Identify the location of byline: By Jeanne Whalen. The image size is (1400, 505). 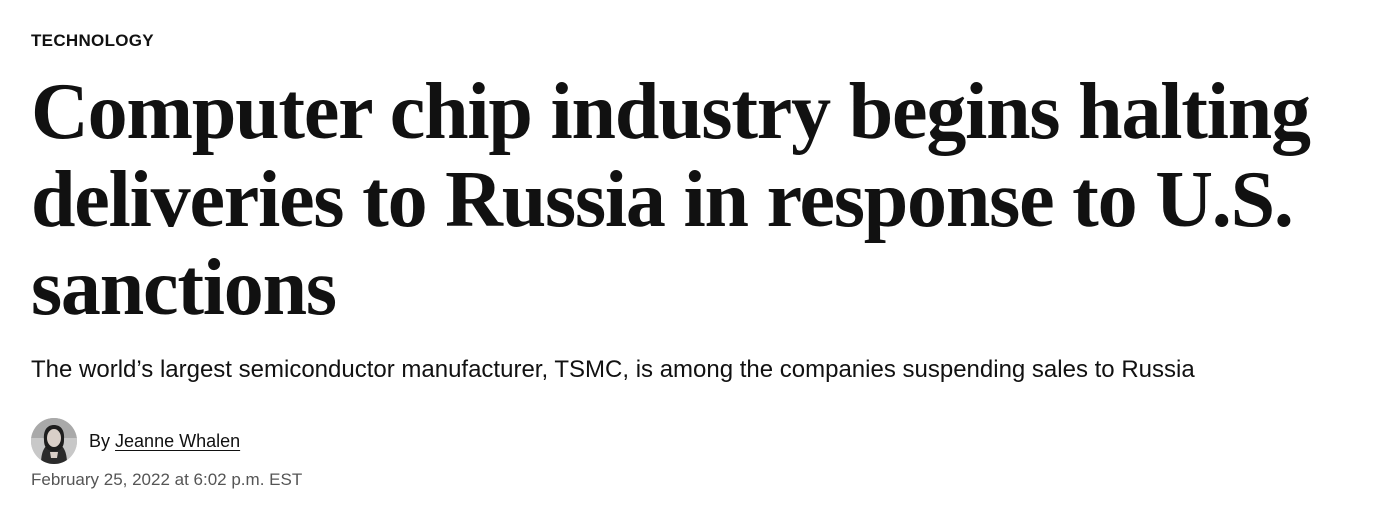
(164, 441).